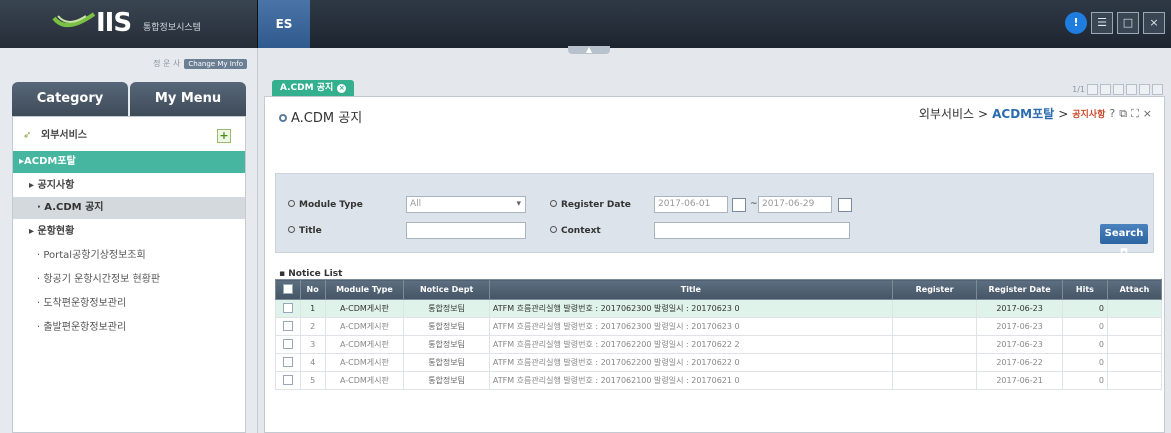 The height and width of the screenshot is (433, 1171). What do you see at coordinates (934, 289) in the screenshot?
I see `col-register: Register` at bounding box center [934, 289].